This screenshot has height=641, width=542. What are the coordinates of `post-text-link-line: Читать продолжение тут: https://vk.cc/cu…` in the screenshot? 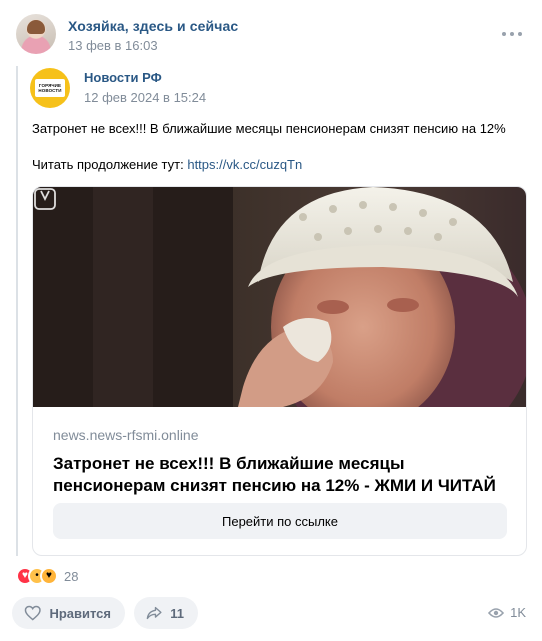 It's located at (277, 165).